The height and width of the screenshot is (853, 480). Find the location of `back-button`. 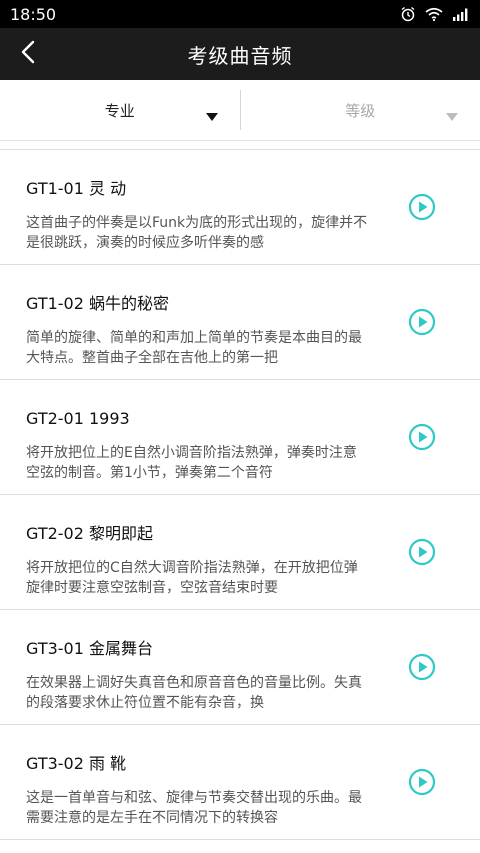

back-button is located at coordinates (28, 54).